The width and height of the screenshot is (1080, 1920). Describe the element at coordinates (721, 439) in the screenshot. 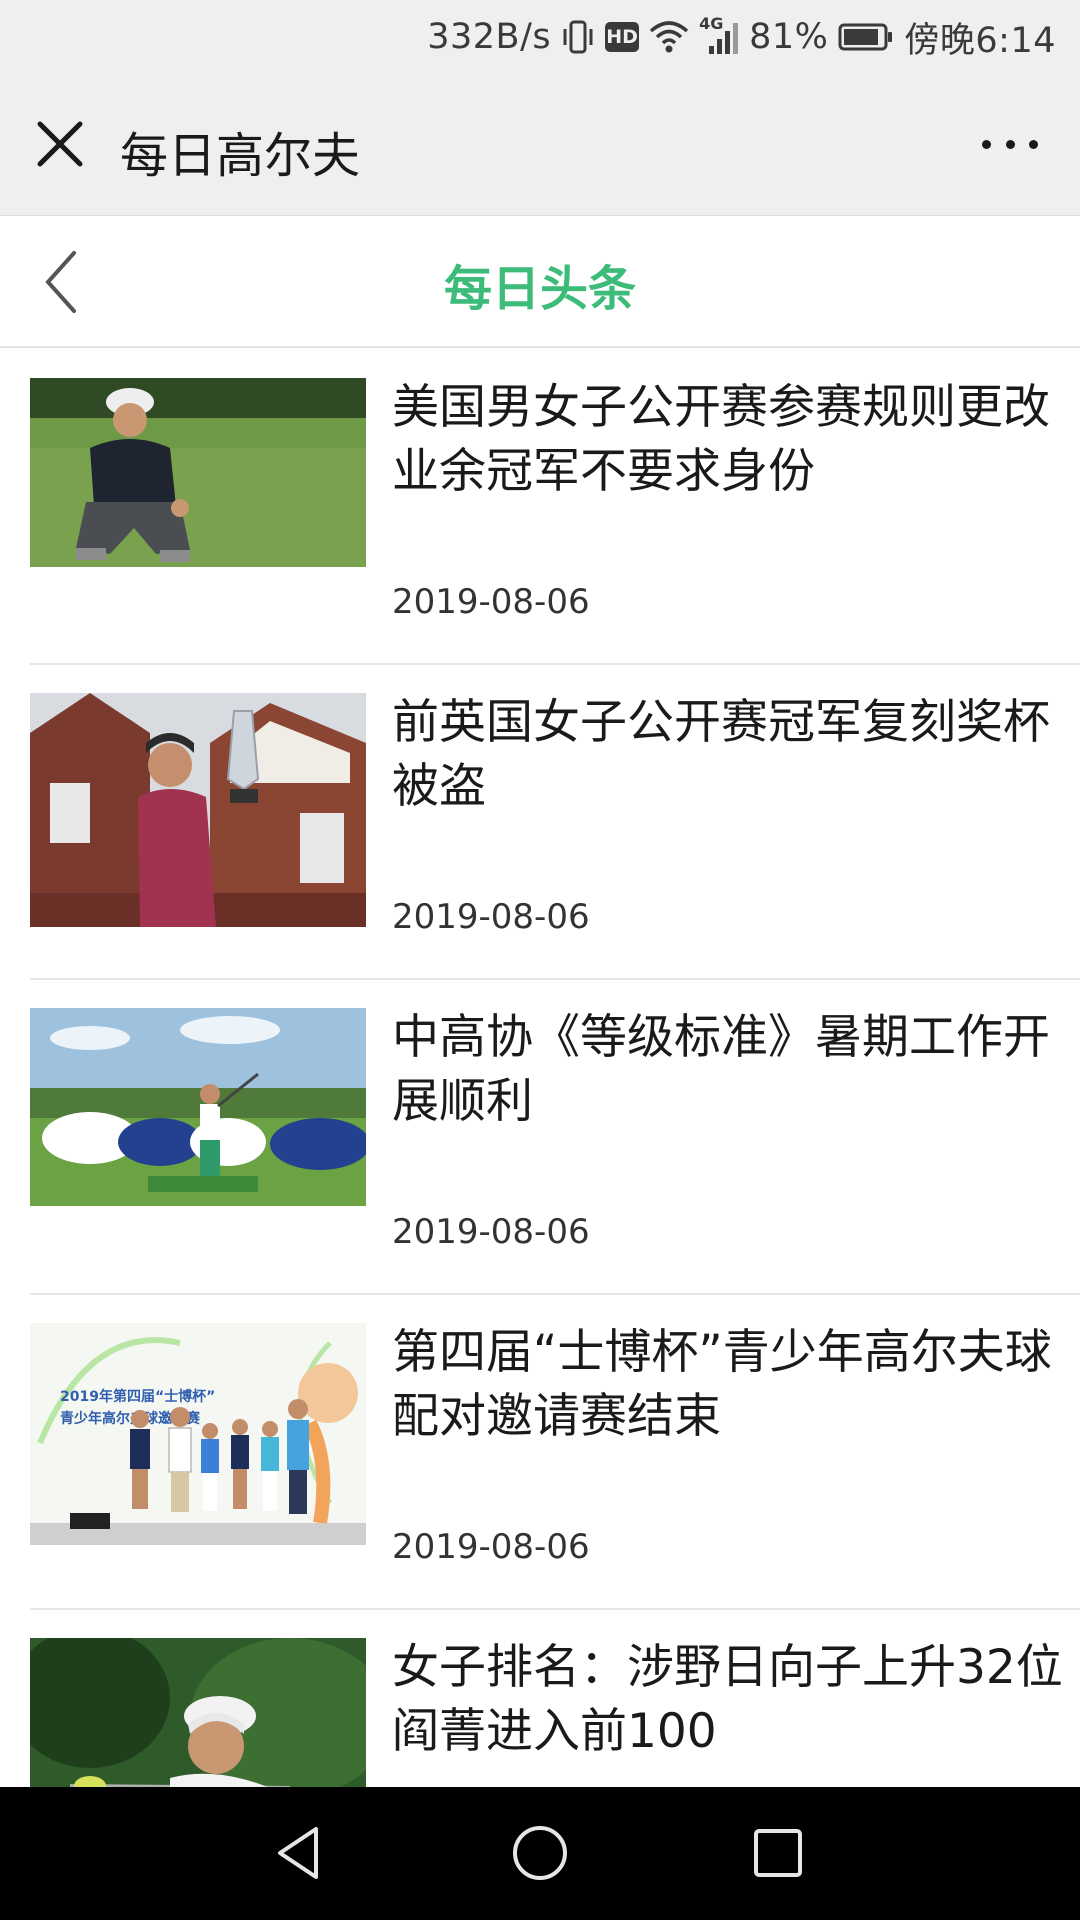

I see `news-title: 美国男女子公开赛参赛规则更改业余冠军不要求身份` at that location.